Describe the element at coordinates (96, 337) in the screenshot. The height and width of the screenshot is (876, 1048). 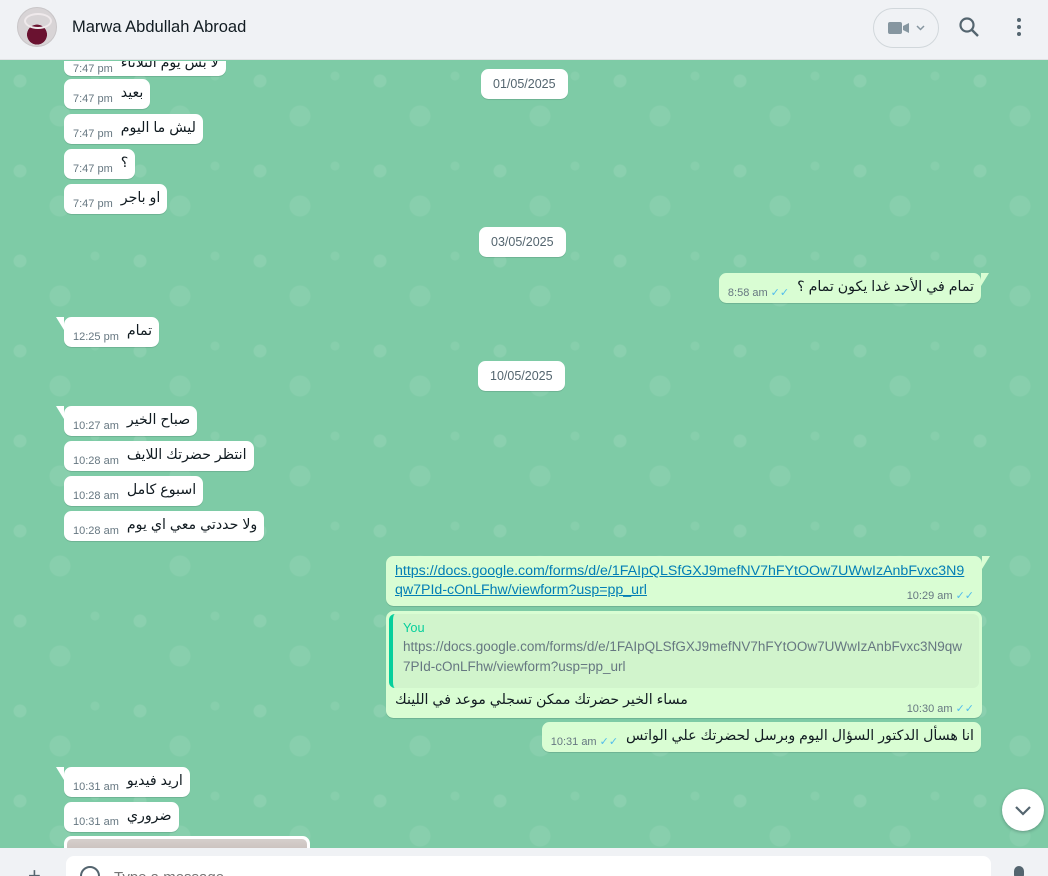
I see `message-time: 12:25 pm` at that location.